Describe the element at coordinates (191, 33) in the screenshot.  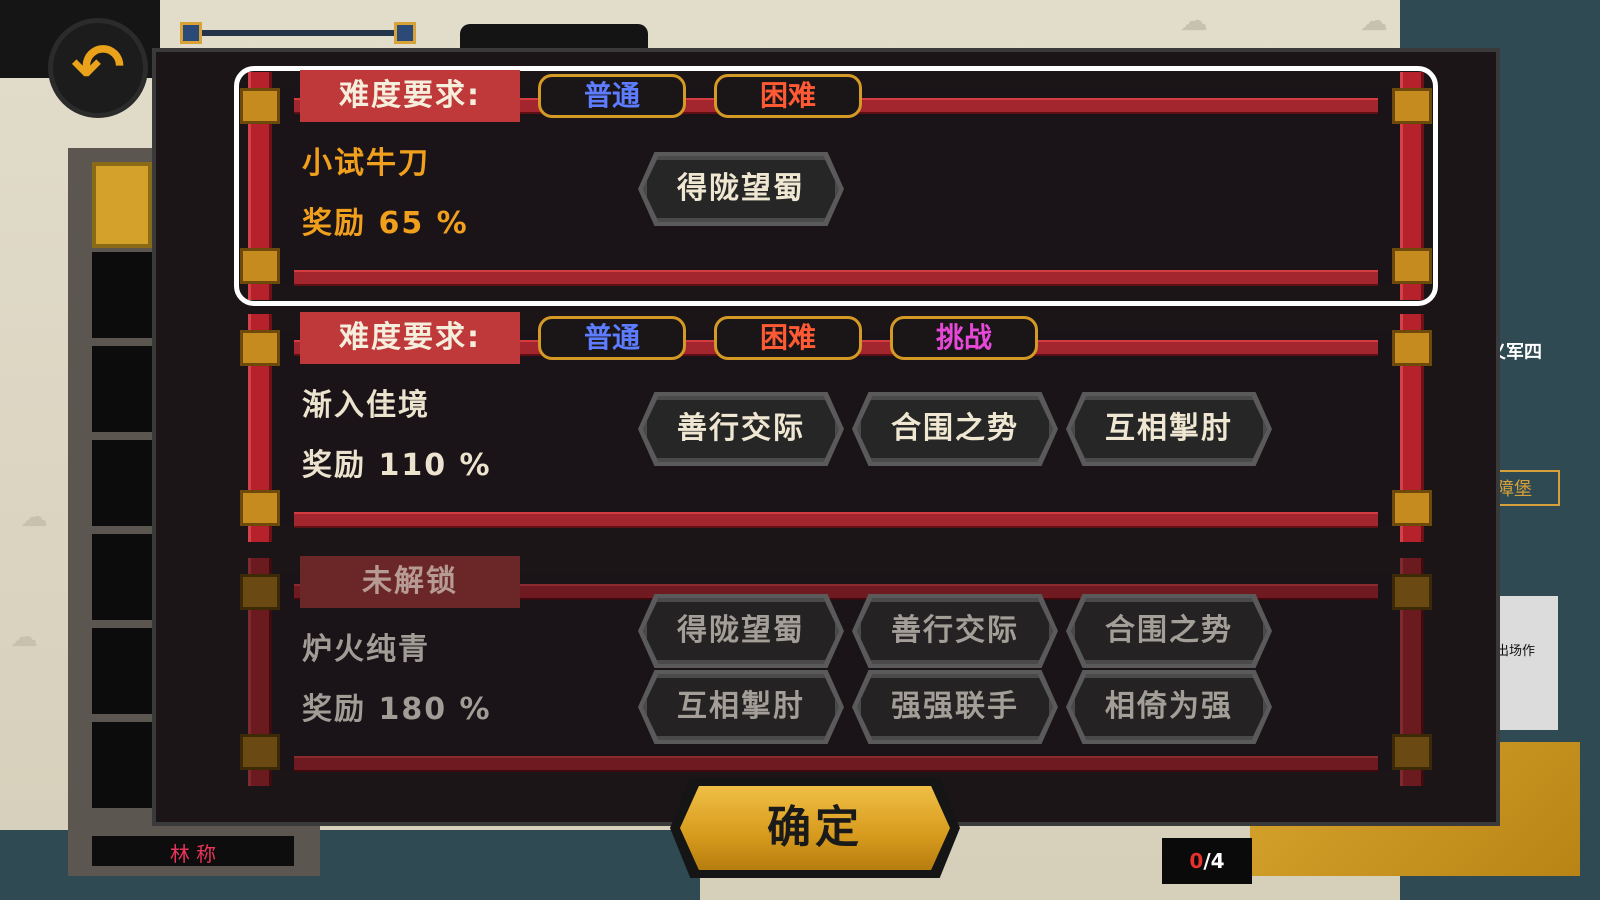
I see `slider-handle-left` at that location.